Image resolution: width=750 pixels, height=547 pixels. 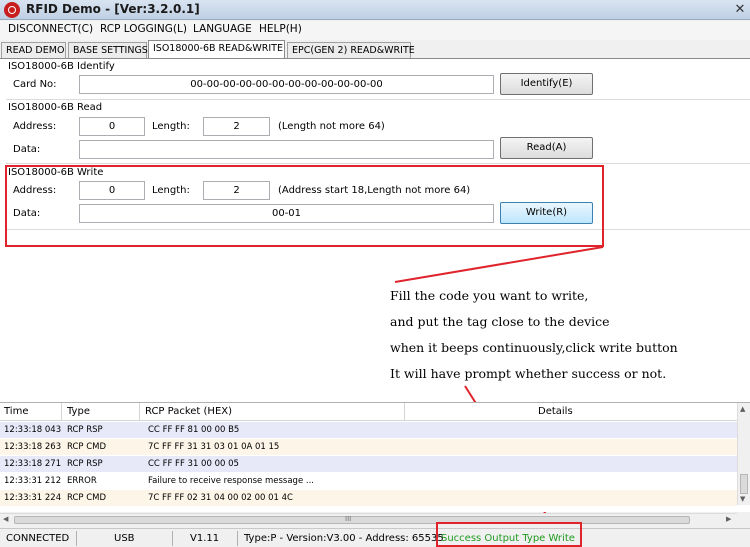 What do you see at coordinates (500, 321) in the screenshot?
I see `callout-line-2: and put the tag close to the device` at bounding box center [500, 321].